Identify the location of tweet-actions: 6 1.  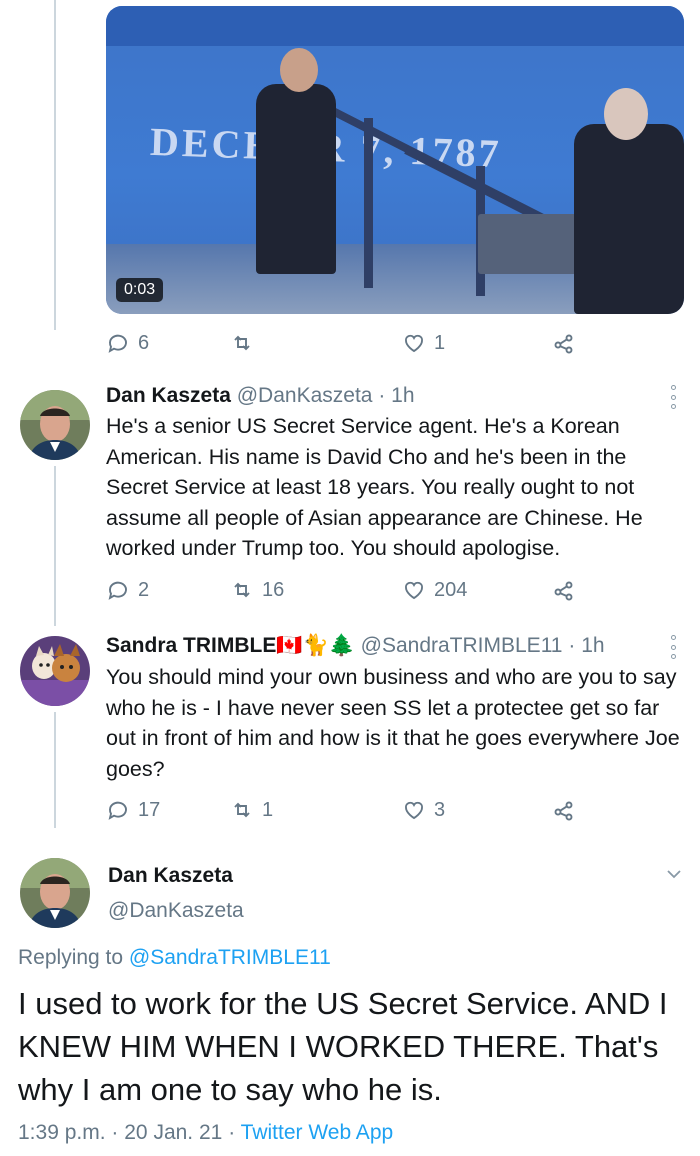
(341, 343).